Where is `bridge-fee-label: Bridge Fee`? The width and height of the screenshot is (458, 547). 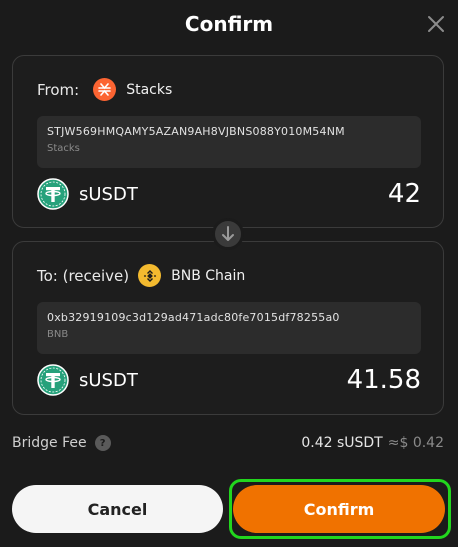
bridge-fee-label: Bridge Fee is located at coordinates (49, 443).